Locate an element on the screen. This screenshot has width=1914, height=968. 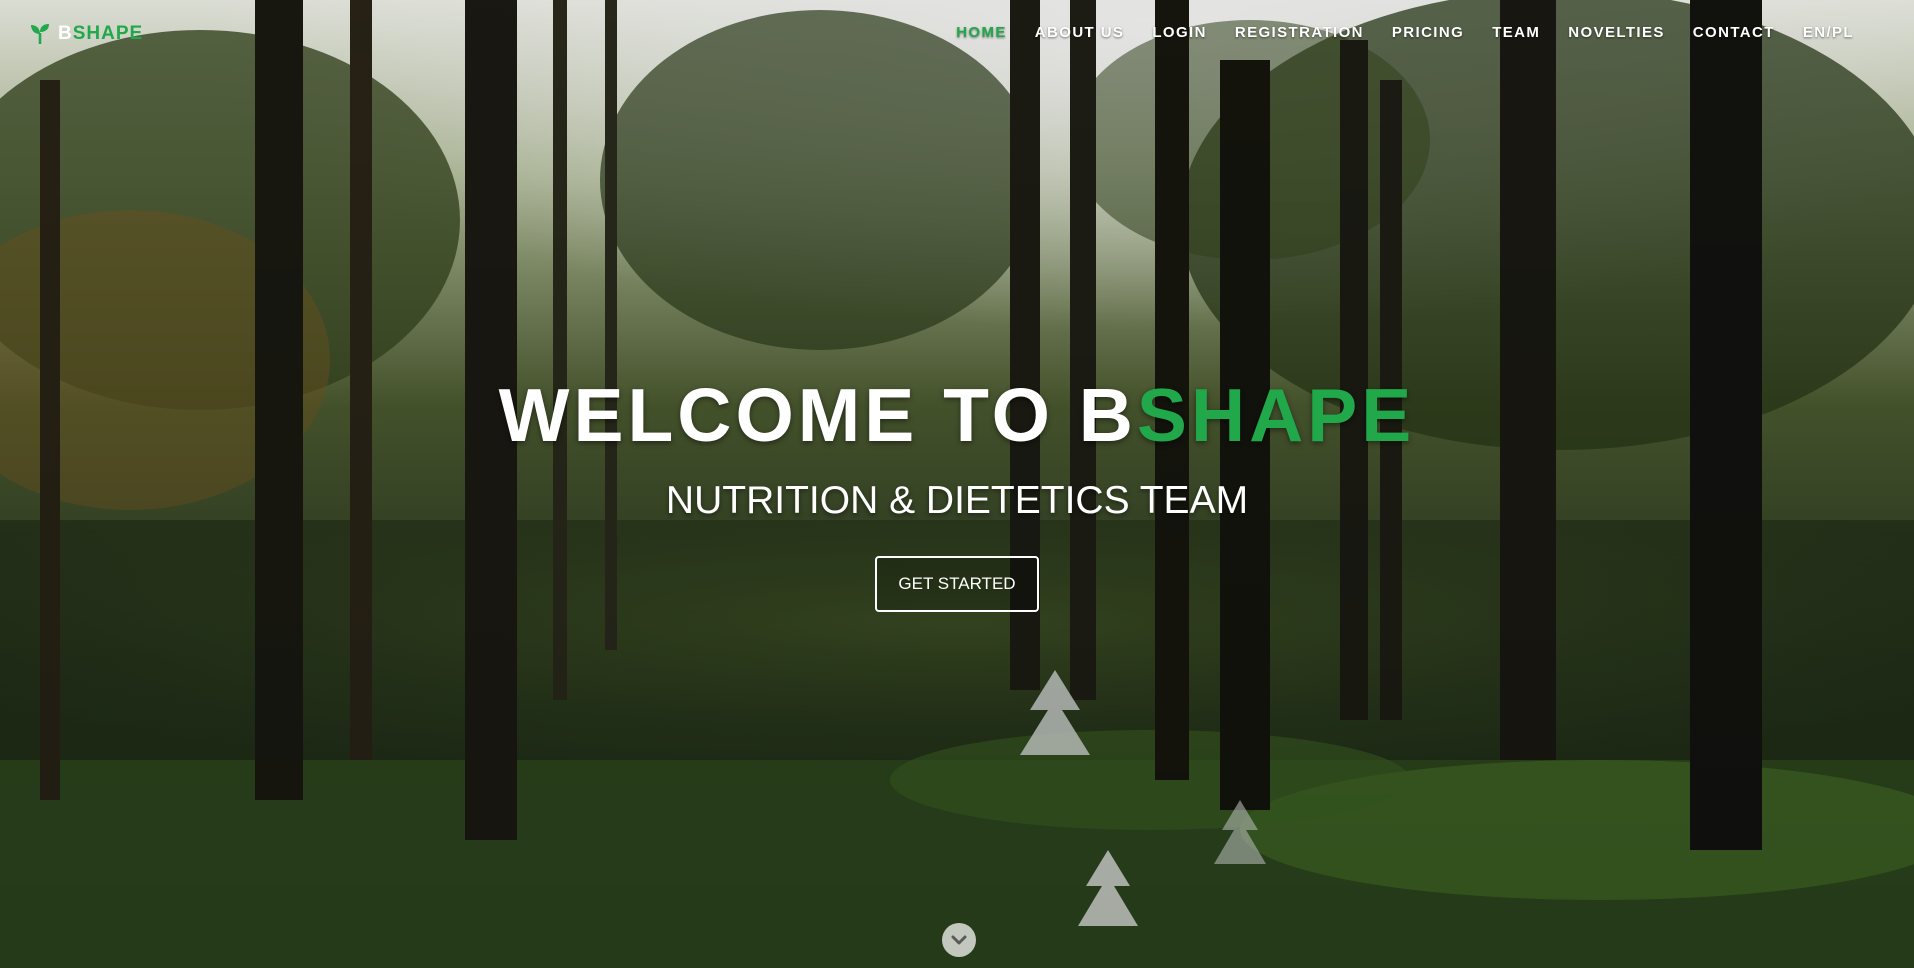
chevron-down-icon is located at coordinates (959, 940).